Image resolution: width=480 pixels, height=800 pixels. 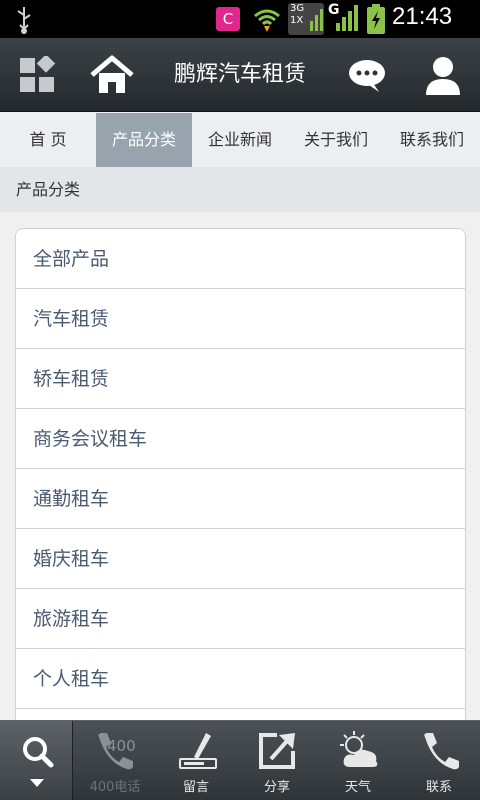 What do you see at coordinates (432, 140) in the screenshot?
I see `tab-contact-us: 联系我们` at bounding box center [432, 140].